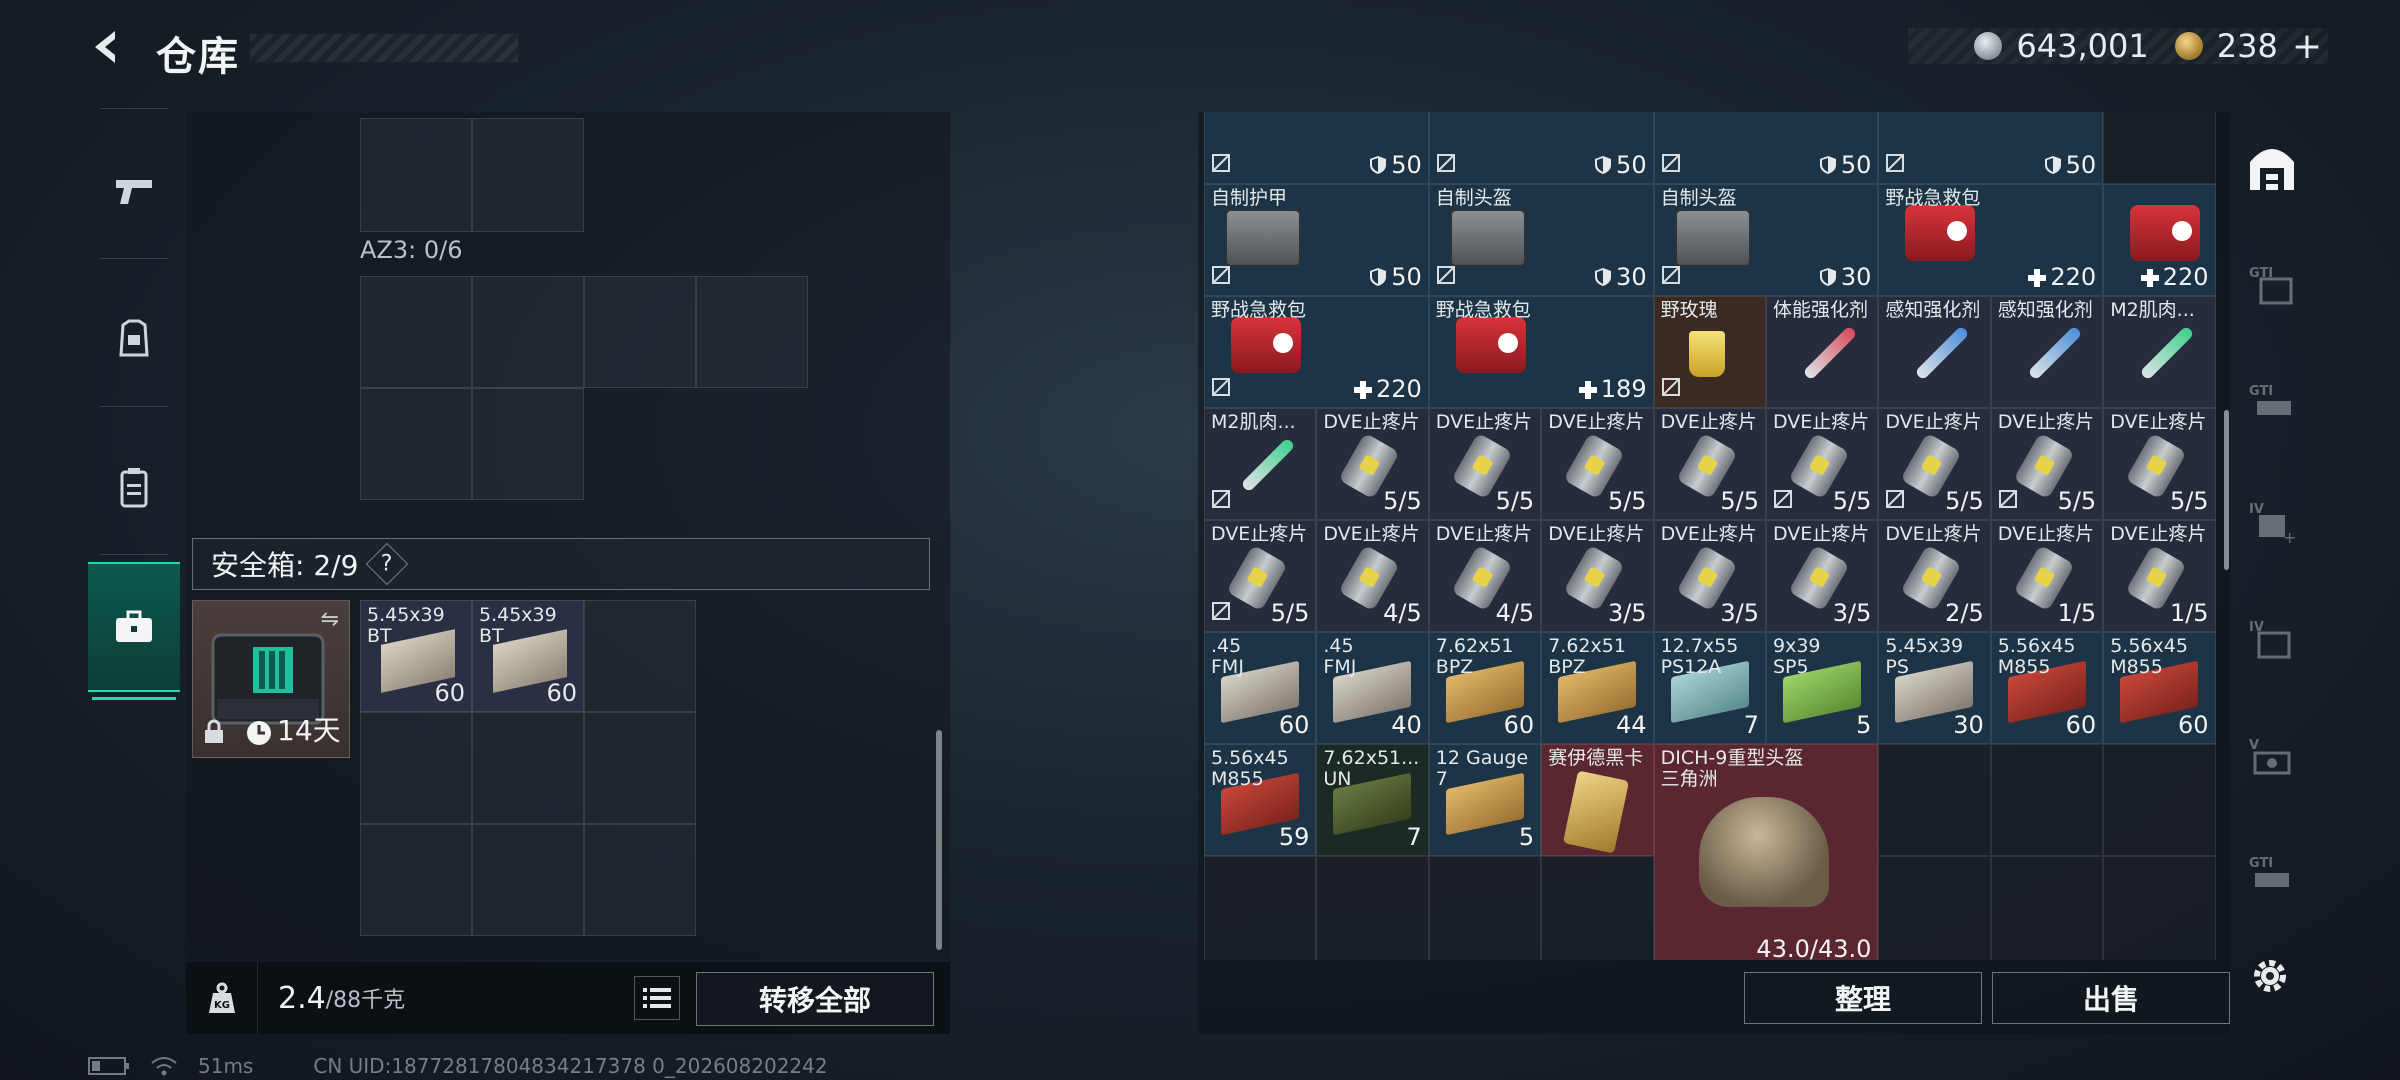 The width and height of the screenshot is (2400, 1080). I want to click on stash-item: 5.45x39 PS 30, so click(1934, 688).